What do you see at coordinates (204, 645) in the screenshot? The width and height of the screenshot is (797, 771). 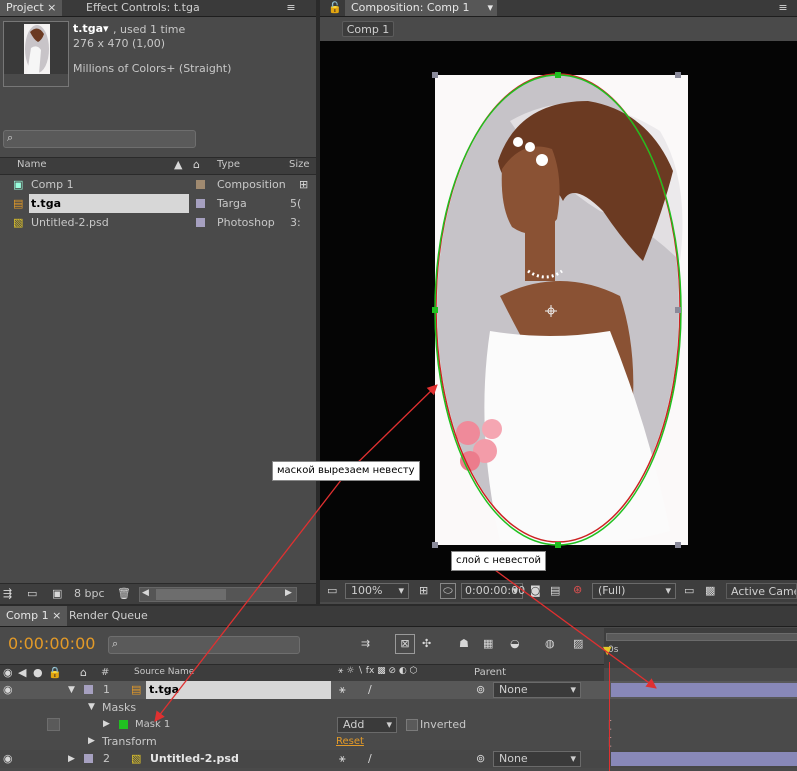 I see `timeline-search-field: ⌕` at bounding box center [204, 645].